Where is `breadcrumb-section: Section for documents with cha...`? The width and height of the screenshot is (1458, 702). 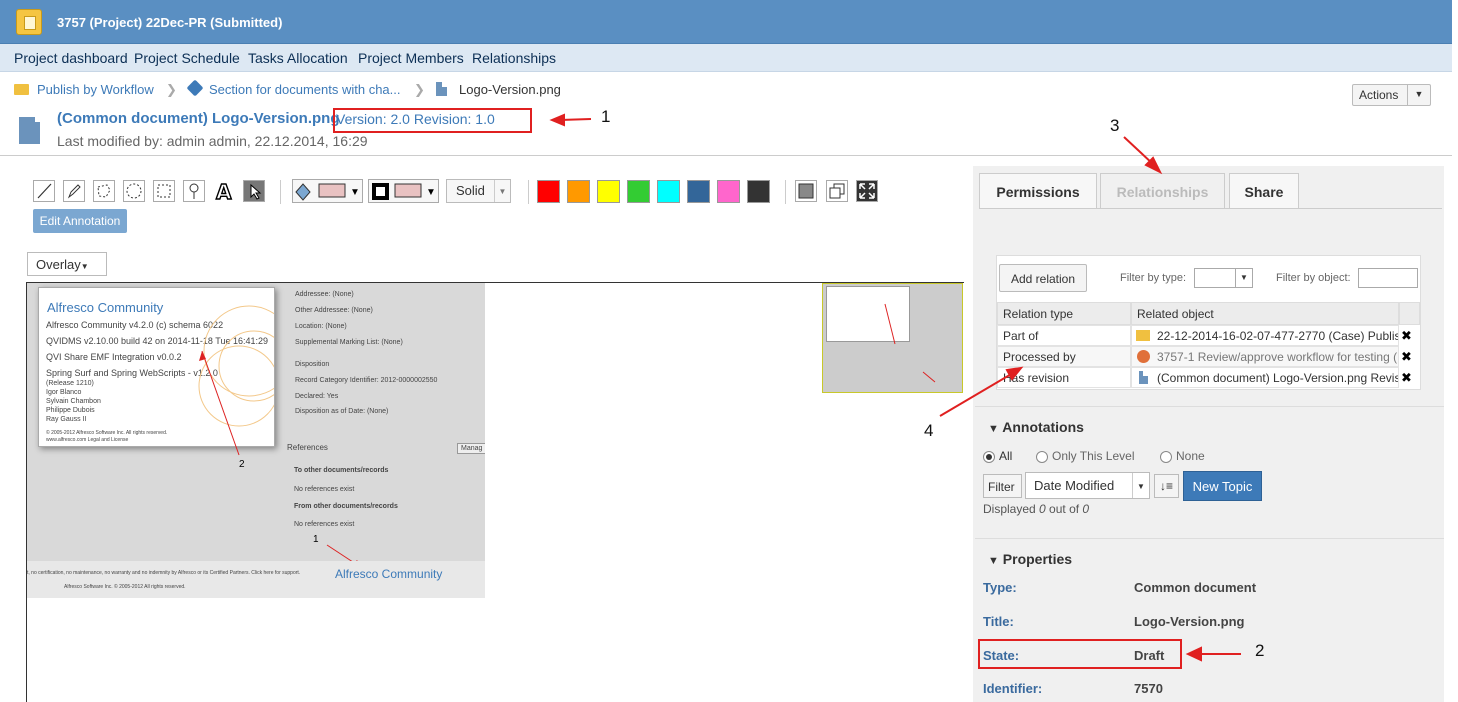 breadcrumb-section: Section for documents with cha... is located at coordinates (304, 89).